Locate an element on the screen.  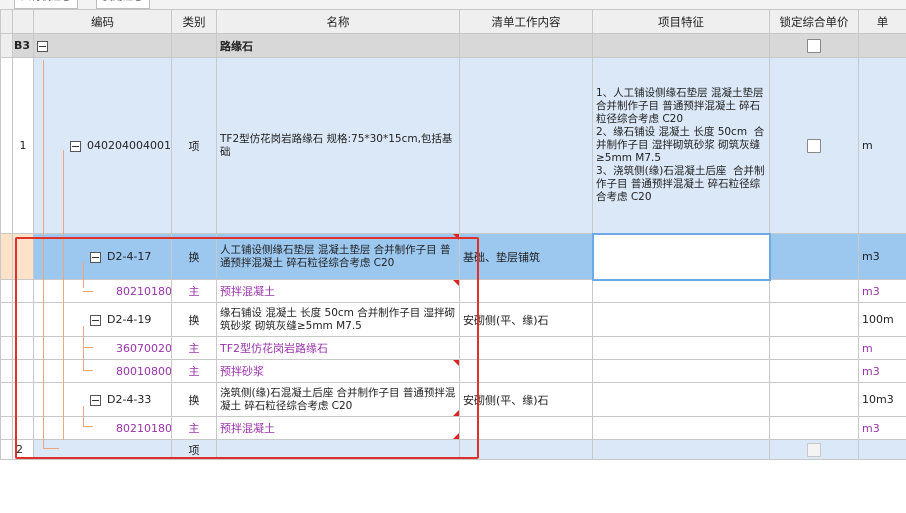
material-unit: m is located at coordinates (882, 348).